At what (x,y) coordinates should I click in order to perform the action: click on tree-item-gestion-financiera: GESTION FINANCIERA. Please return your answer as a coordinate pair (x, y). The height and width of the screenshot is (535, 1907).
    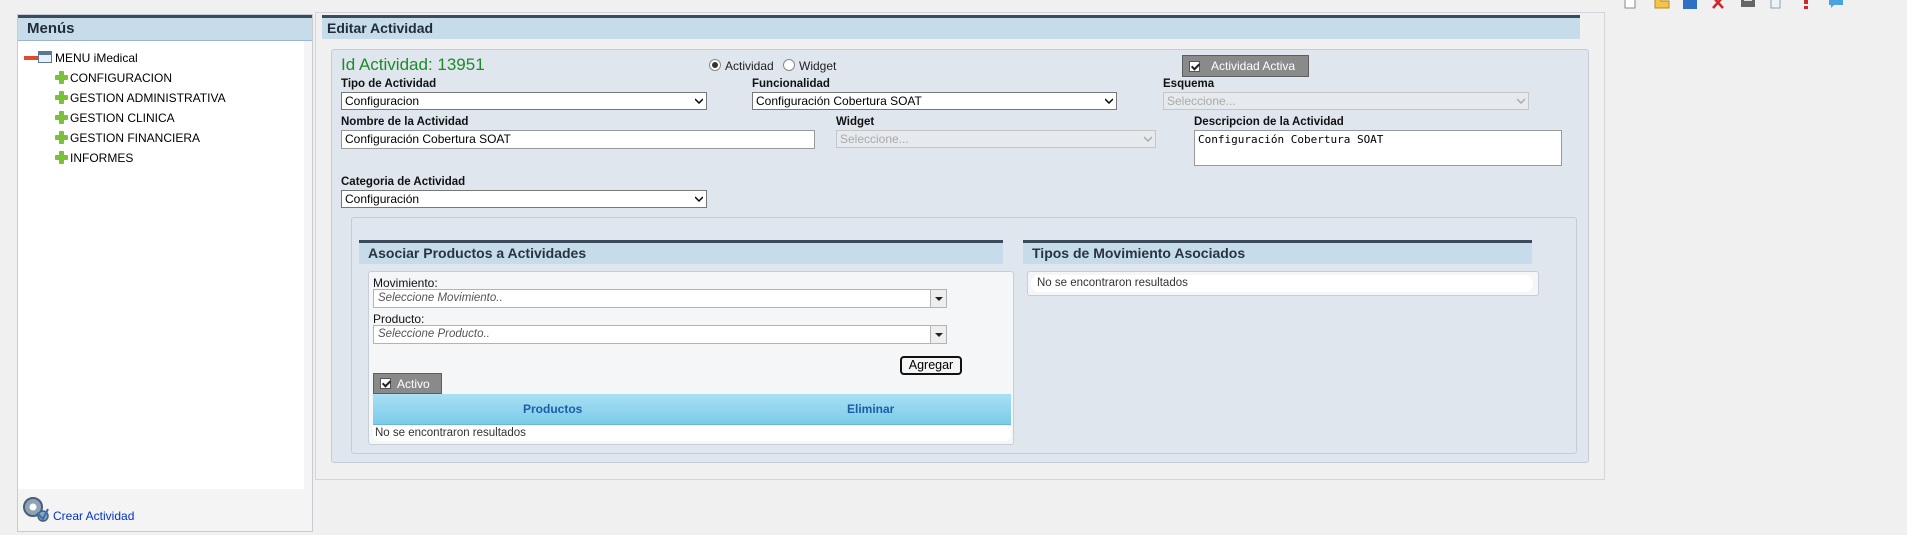
    Looking at the image, I should click on (135, 138).